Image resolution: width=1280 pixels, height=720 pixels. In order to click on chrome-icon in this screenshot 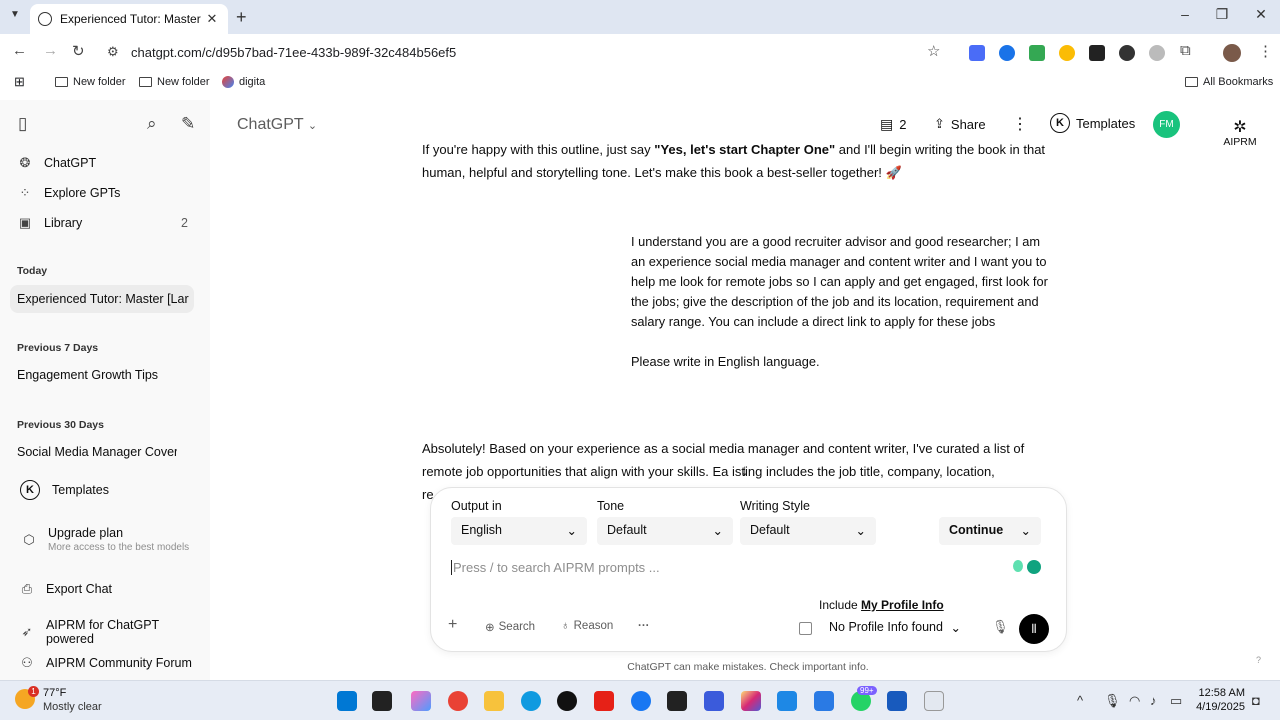, I will do `click(458, 701)`.